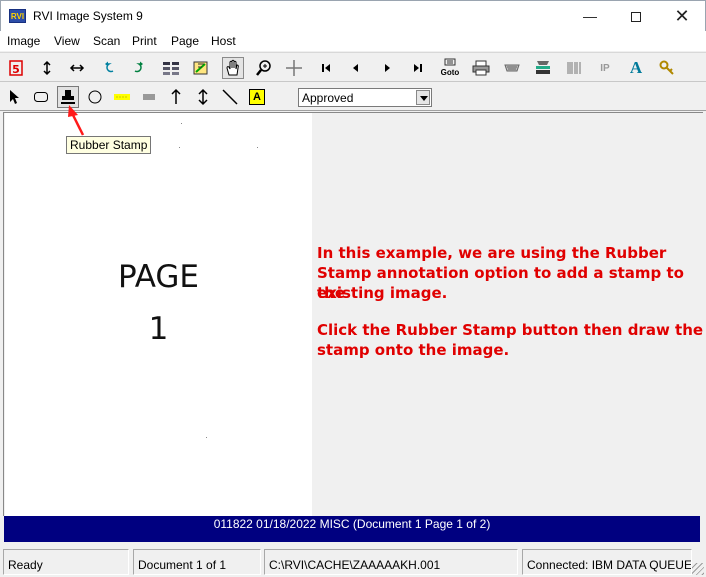  What do you see at coordinates (88, 16) in the screenshot?
I see `window-title: RVI Image System 9` at bounding box center [88, 16].